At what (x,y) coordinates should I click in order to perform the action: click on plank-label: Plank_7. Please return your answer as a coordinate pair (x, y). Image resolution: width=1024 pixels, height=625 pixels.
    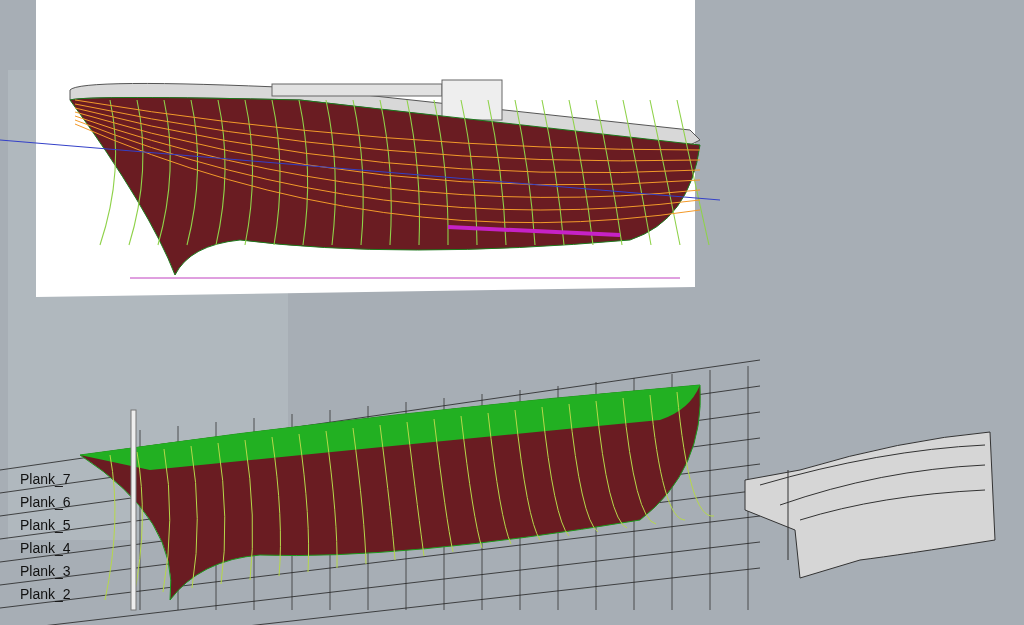
    Looking at the image, I should click on (45, 479).